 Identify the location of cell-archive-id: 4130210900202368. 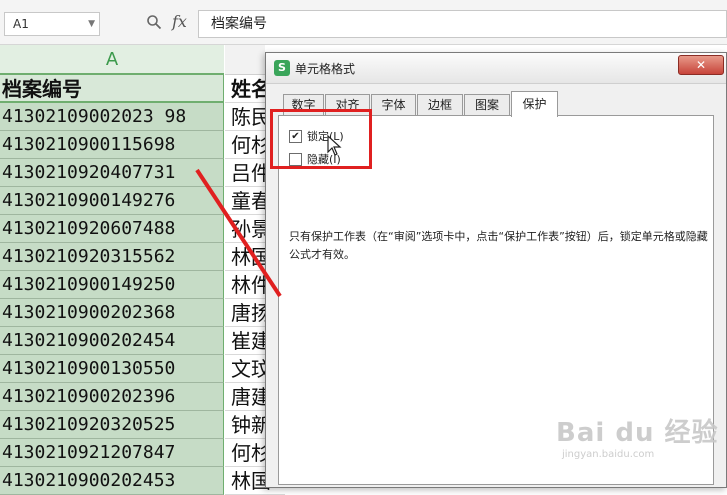
(112, 313).